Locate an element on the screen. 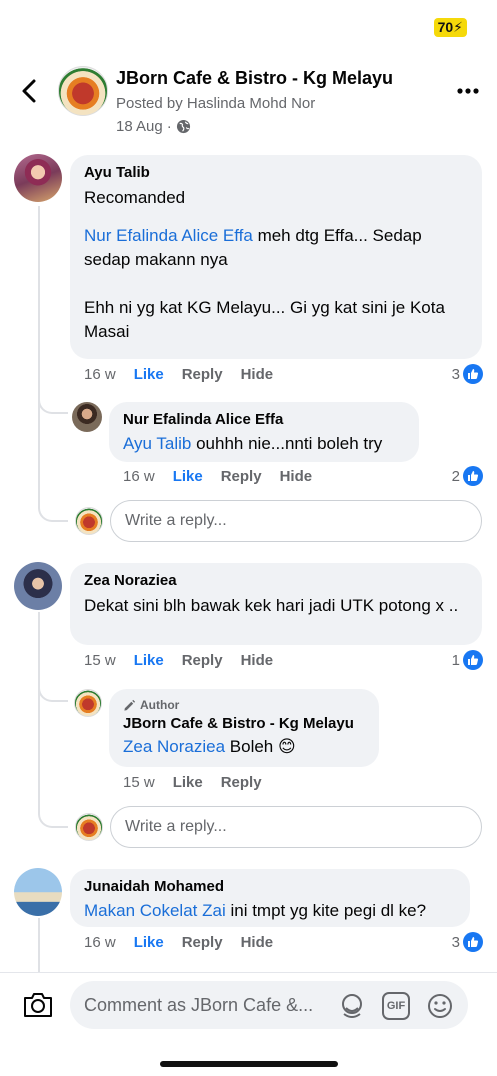 The width and height of the screenshot is (497, 1076). avatar-sticker-icon is located at coordinates (352, 1006).